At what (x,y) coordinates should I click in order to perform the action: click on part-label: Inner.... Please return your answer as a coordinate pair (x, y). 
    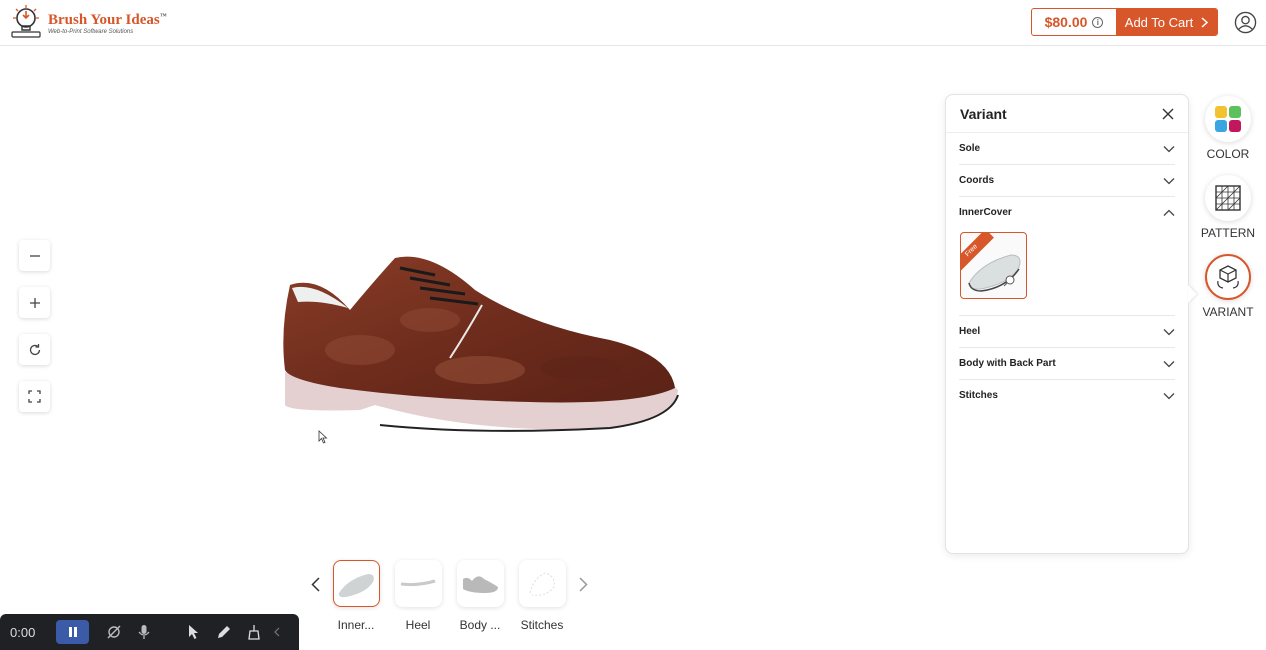
    Looking at the image, I should click on (356, 625).